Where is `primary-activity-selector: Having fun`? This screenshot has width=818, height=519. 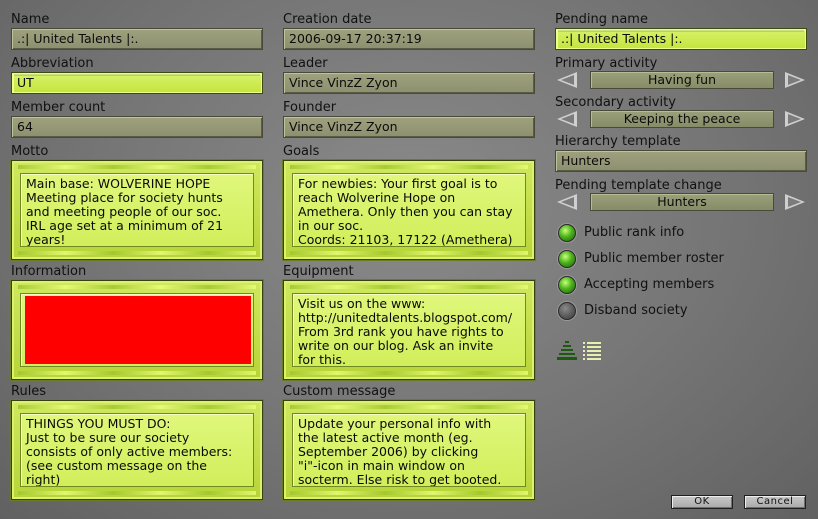 primary-activity-selector: Having fun is located at coordinates (682, 80).